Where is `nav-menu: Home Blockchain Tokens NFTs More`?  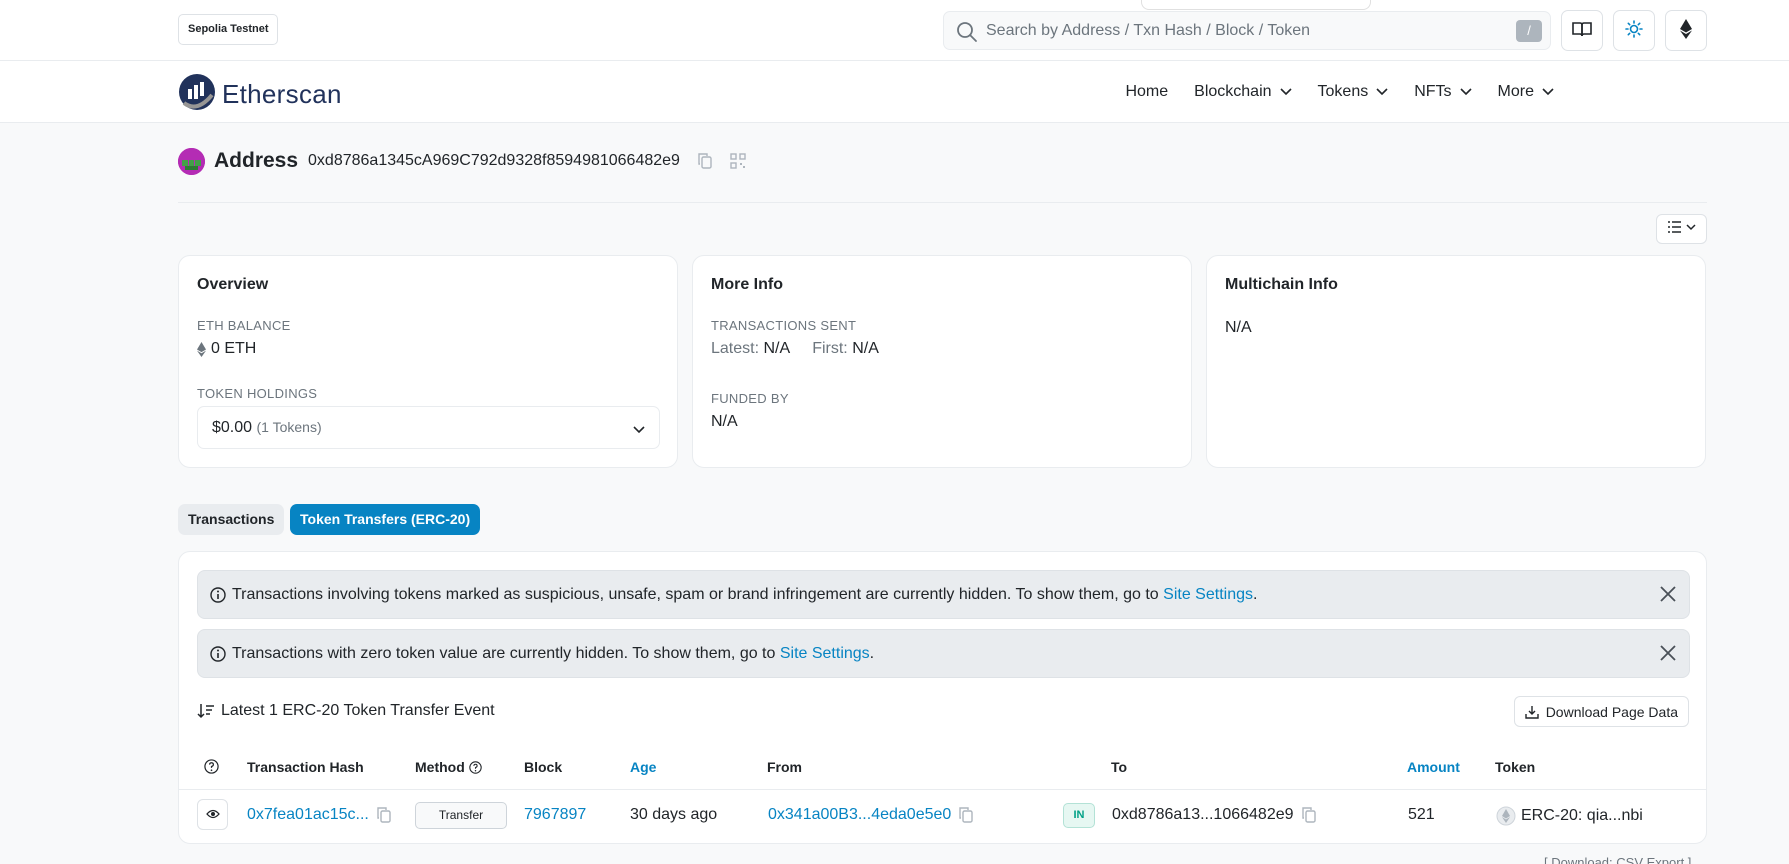
nav-menu: Home Blockchain Tokens NFTs More is located at coordinates (1326, 92).